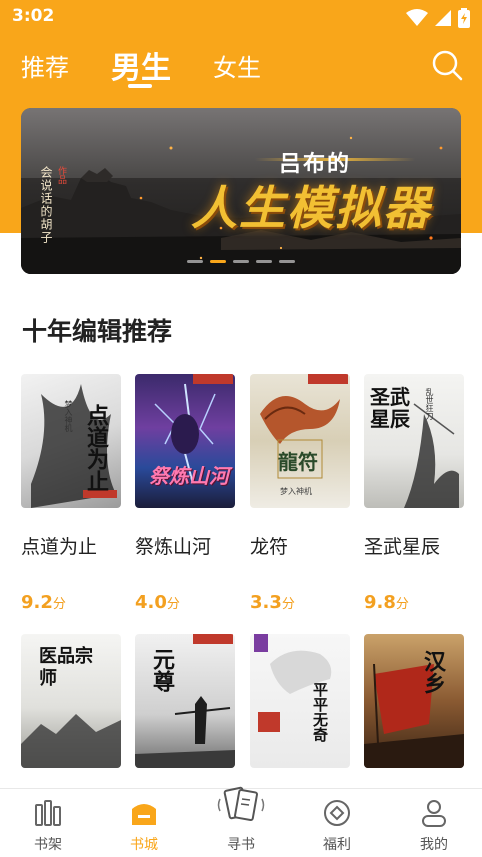 The image size is (482, 857). What do you see at coordinates (311, 208) in the screenshot?
I see `banner-title-big: 人生模拟器` at bounding box center [311, 208].